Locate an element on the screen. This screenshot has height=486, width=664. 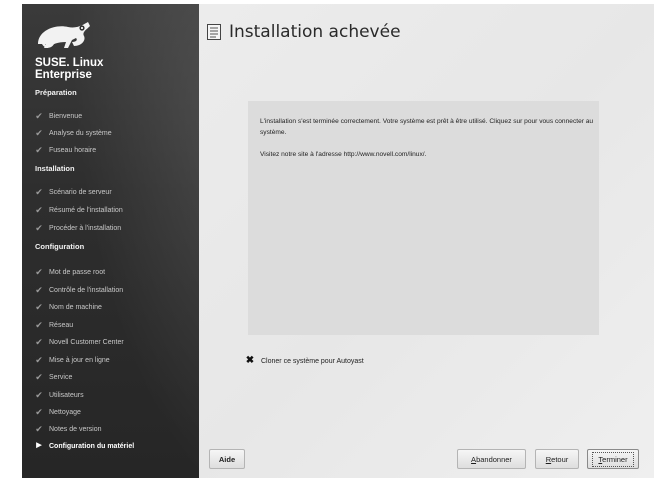
back-button: Retour is located at coordinates (557, 459).